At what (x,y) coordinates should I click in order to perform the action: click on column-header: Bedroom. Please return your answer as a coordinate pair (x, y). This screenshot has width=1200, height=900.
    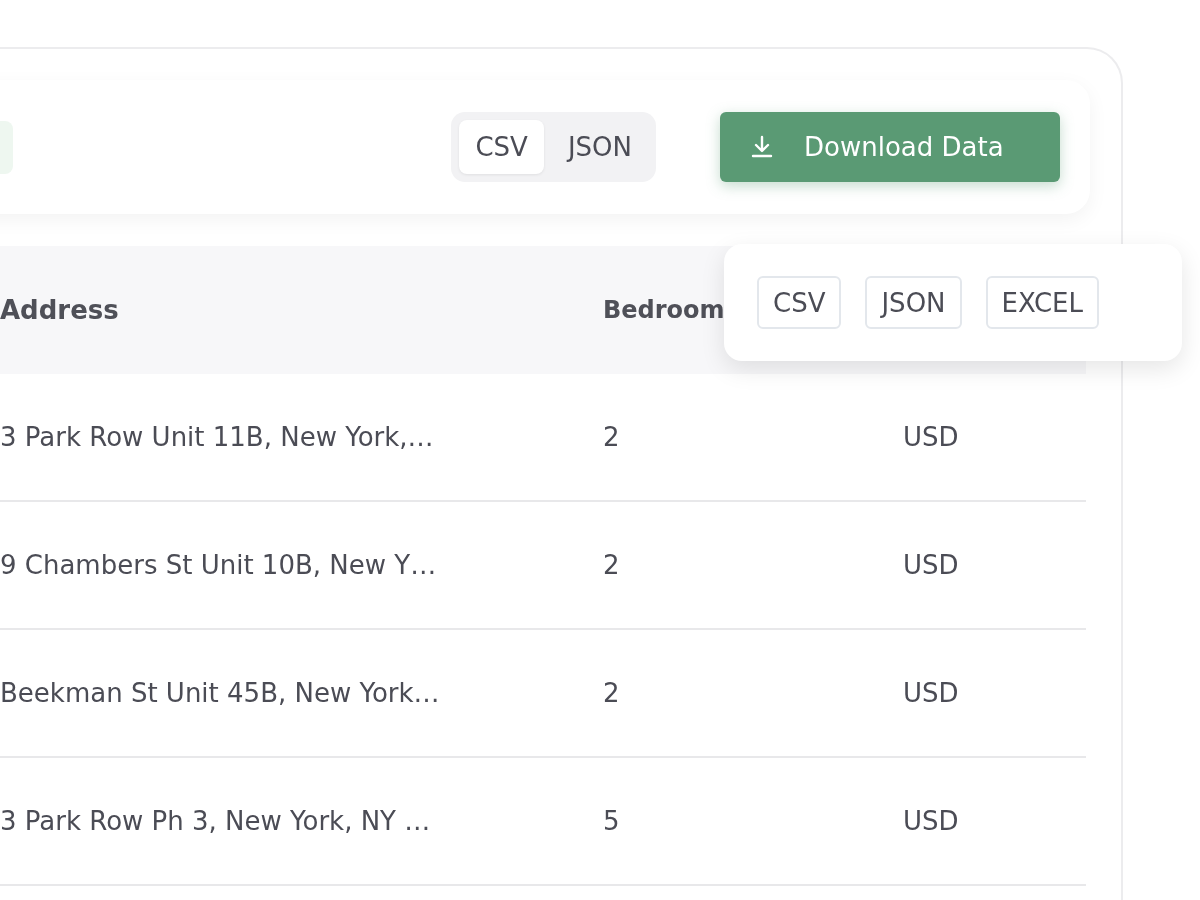
    Looking at the image, I should click on (664, 310).